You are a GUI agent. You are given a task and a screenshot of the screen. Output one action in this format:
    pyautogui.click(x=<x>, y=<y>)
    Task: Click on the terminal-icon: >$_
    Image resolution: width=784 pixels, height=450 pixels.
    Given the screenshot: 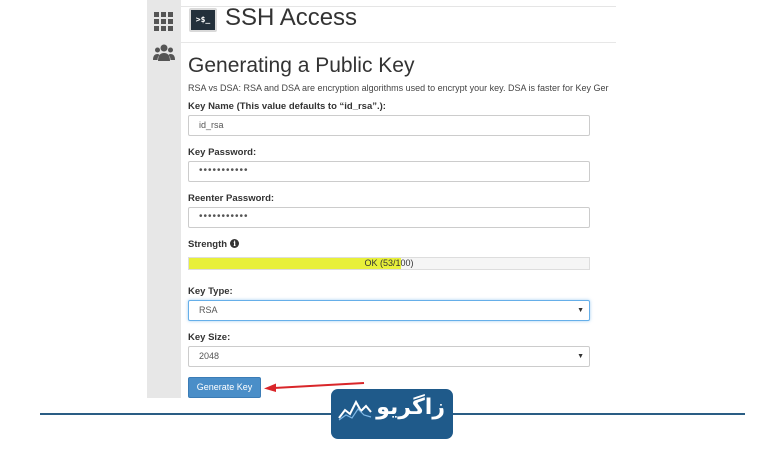 What is the action you would take?
    pyautogui.click(x=203, y=20)
    